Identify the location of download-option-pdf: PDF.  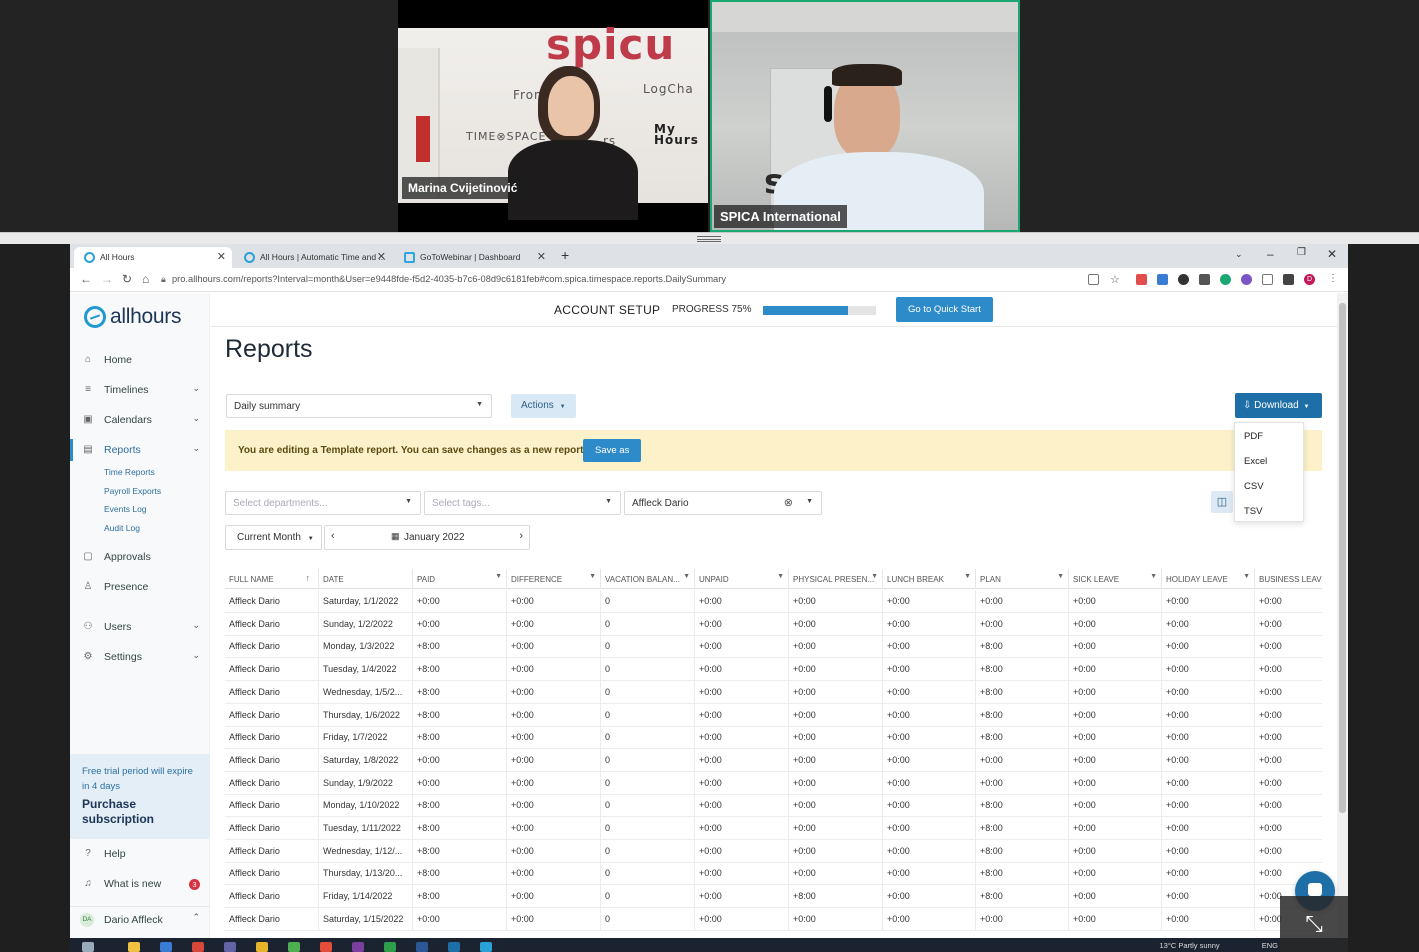
(1253, 436).